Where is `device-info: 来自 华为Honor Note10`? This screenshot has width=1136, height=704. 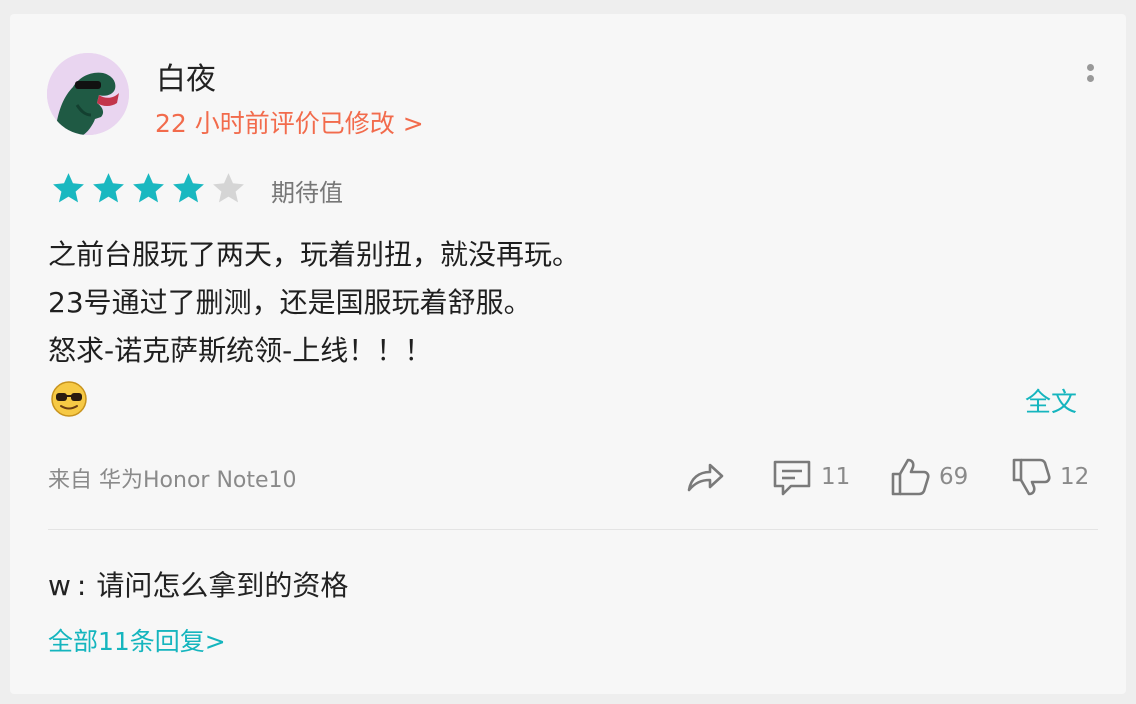
device-info: 来自 华为Honor Note10 is located at coordinates (172, 480).